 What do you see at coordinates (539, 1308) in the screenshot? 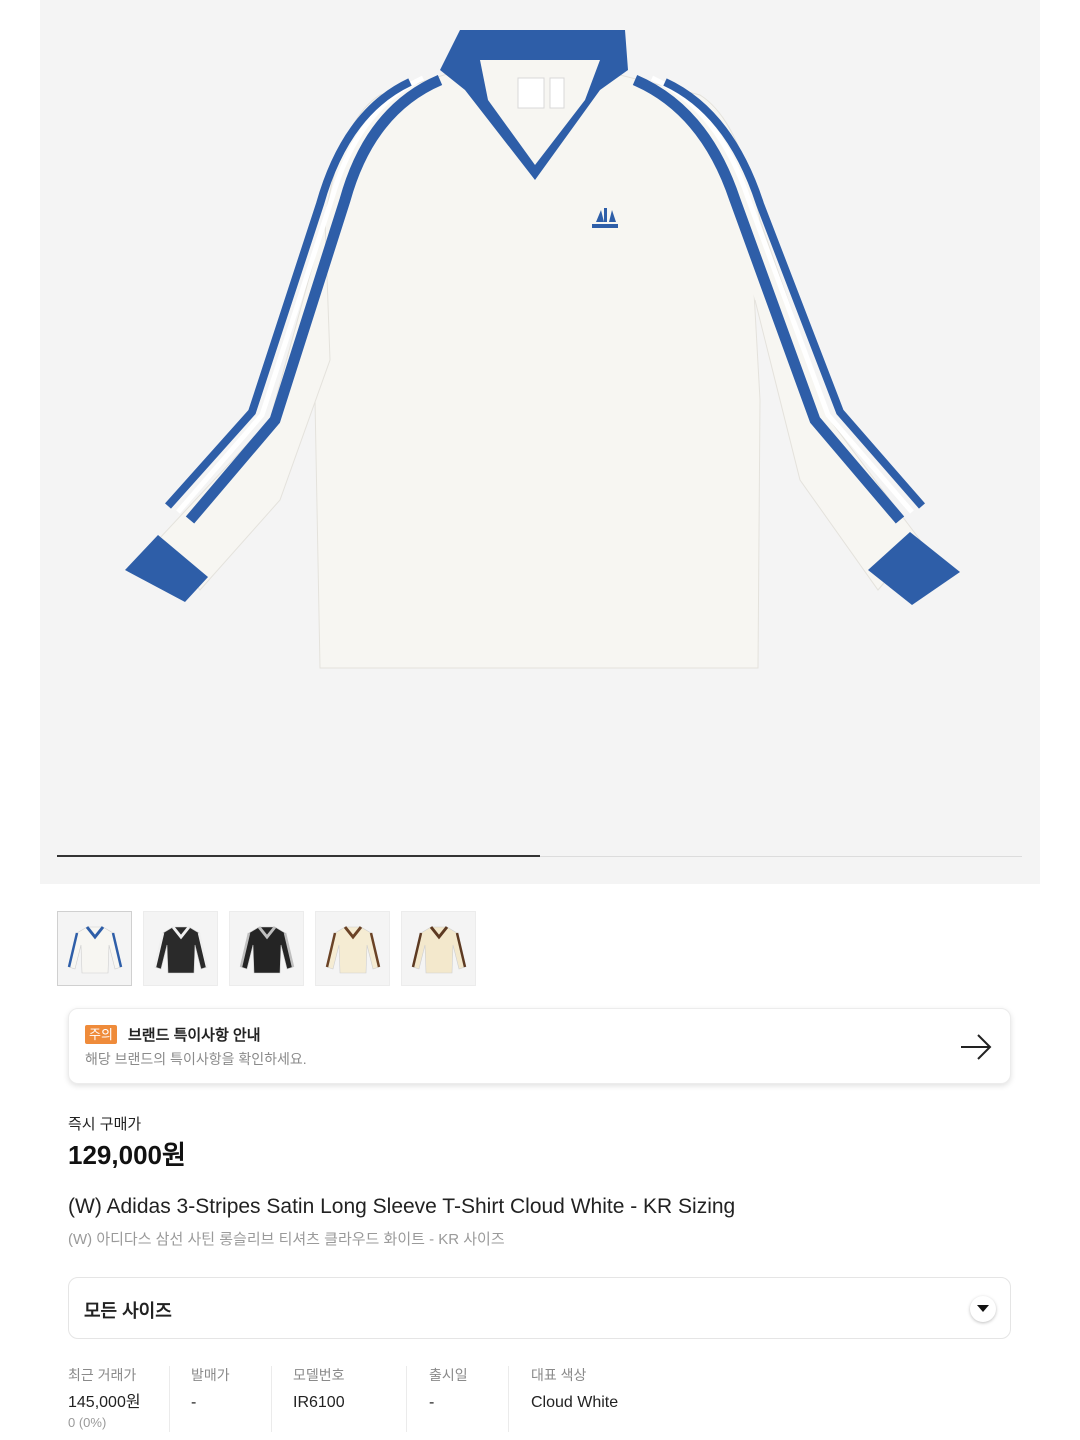
I see `size-select: 모든 사이즈` at bounding box center [539, 1308].